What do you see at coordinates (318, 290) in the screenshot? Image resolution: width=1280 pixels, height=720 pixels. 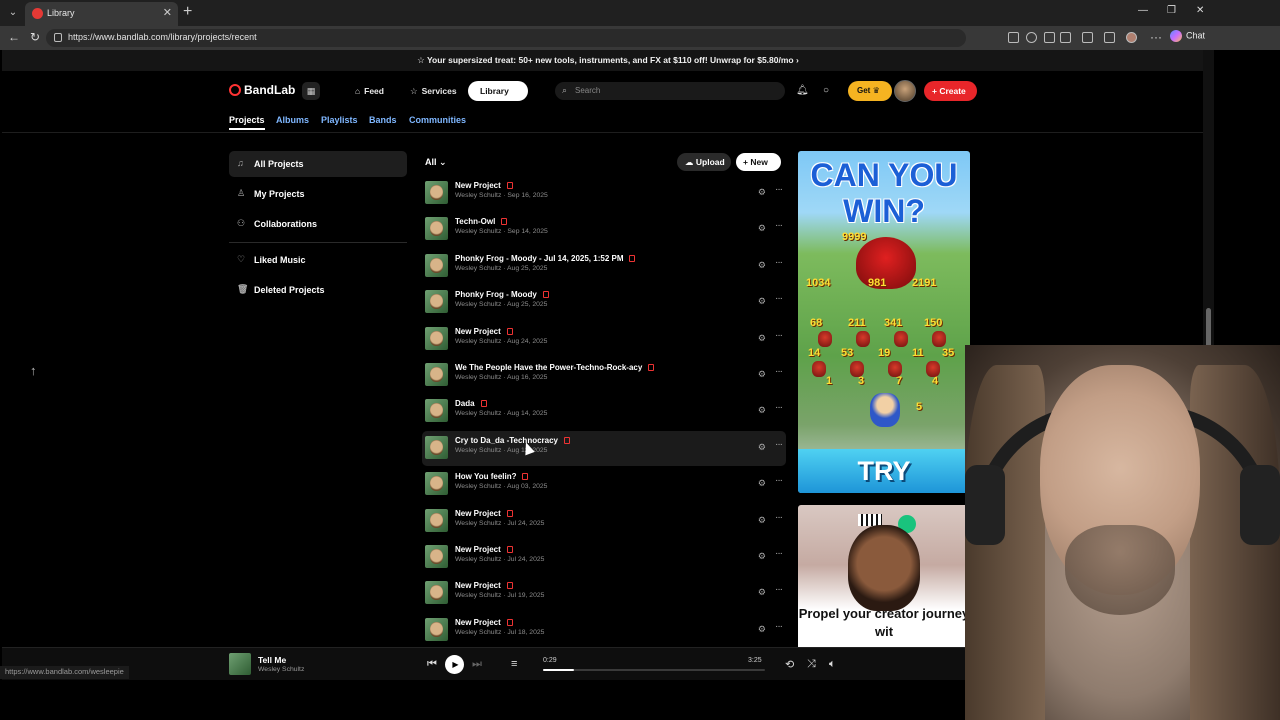 I see `sidebar-item-deleted-projects: 🗑︎ Deleted Projects` at bounding box center [318, 290].